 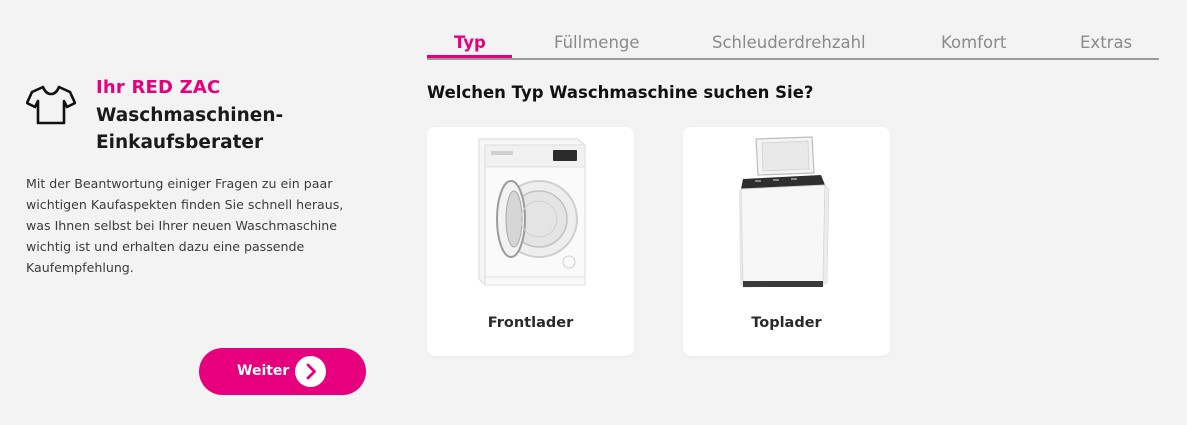 I want to click on advisor-title-line1: Waschmaschinen-, so click(x=190, y=115).